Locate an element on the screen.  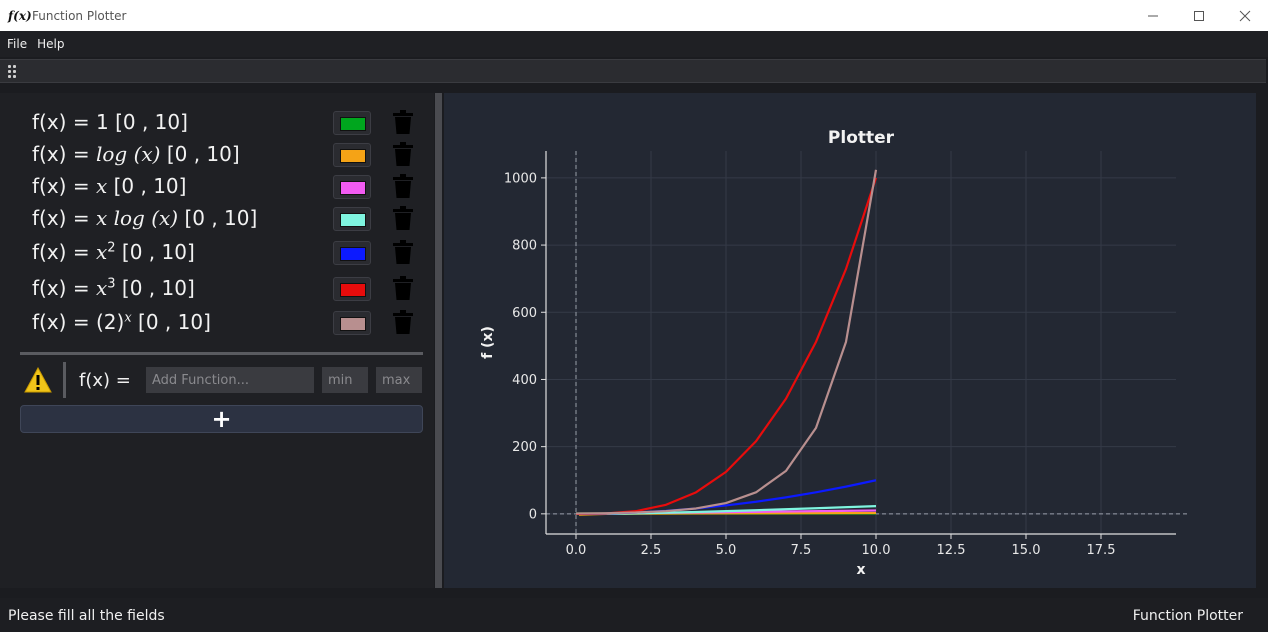
y-tick-label: 400 is located at coordinates (524, 380).